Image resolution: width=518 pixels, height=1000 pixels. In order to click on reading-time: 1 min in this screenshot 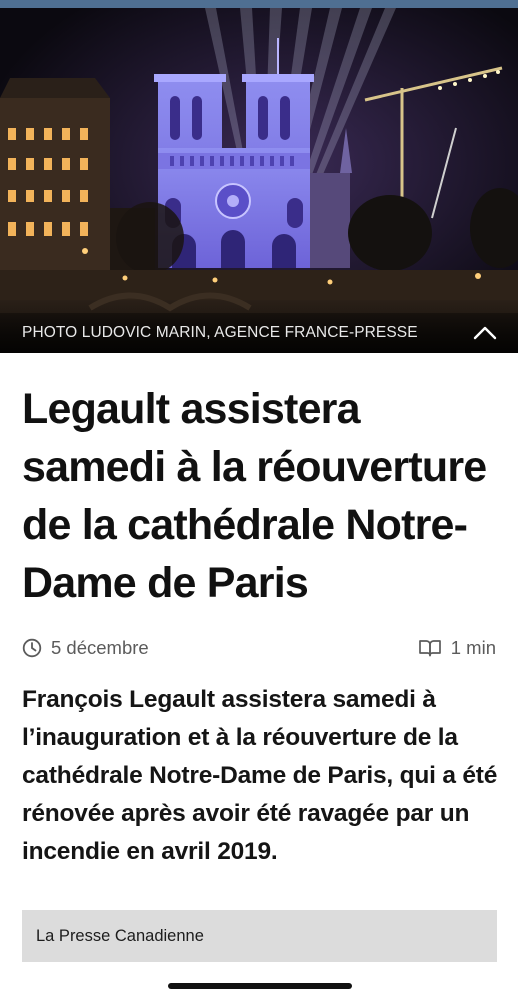, I will do `click(457, 648)`.